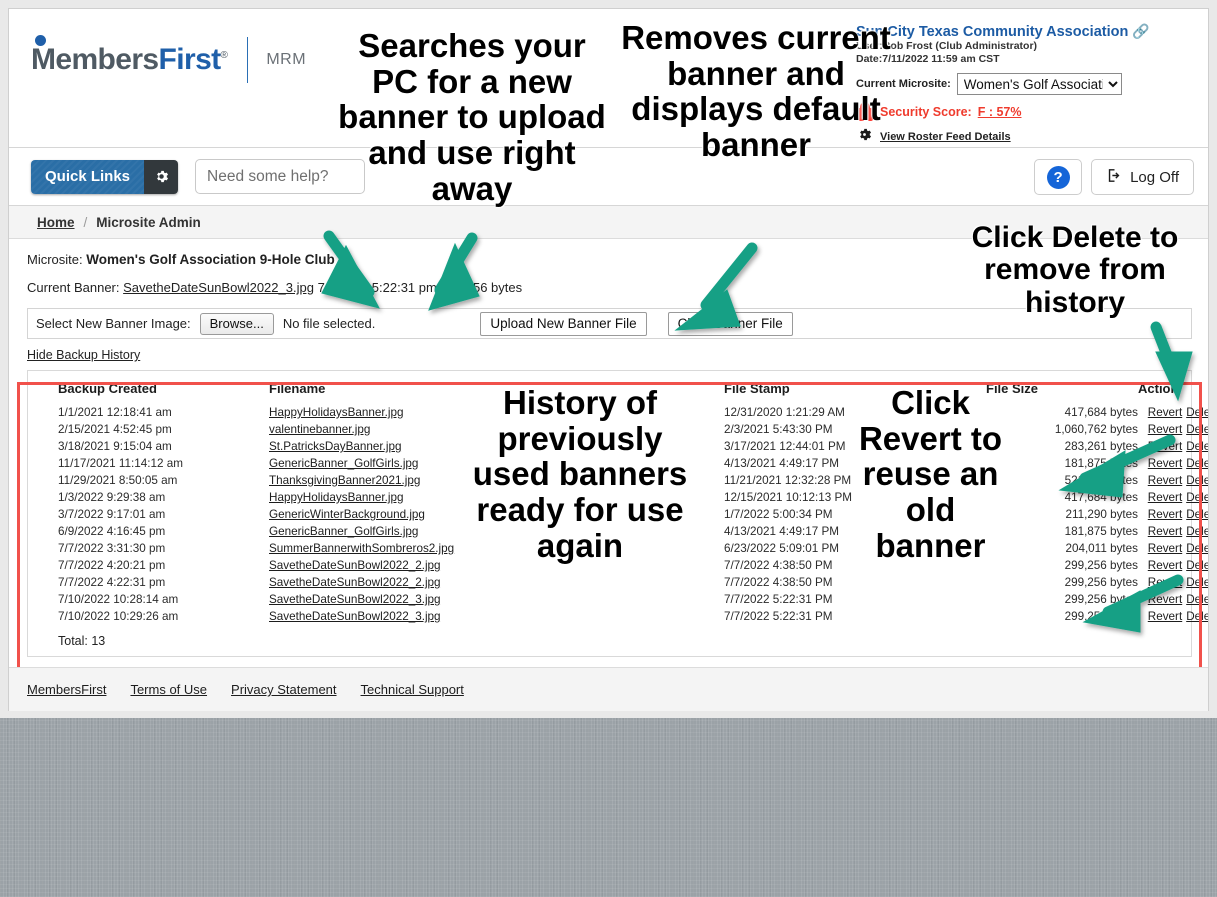 The height and width of the screenshot is (897, 1217). I want to click on logo-first-text: First, so click(190, 59).